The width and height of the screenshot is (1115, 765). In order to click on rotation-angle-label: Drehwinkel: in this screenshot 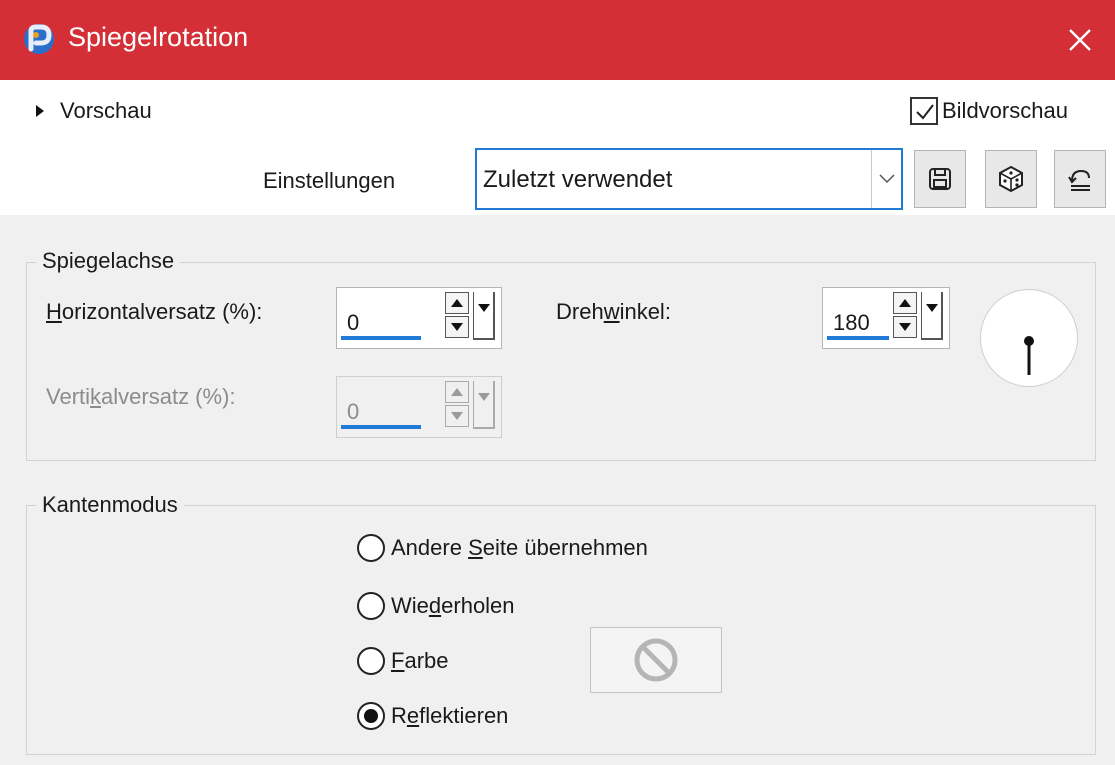, I will do `click(613, 312)`.